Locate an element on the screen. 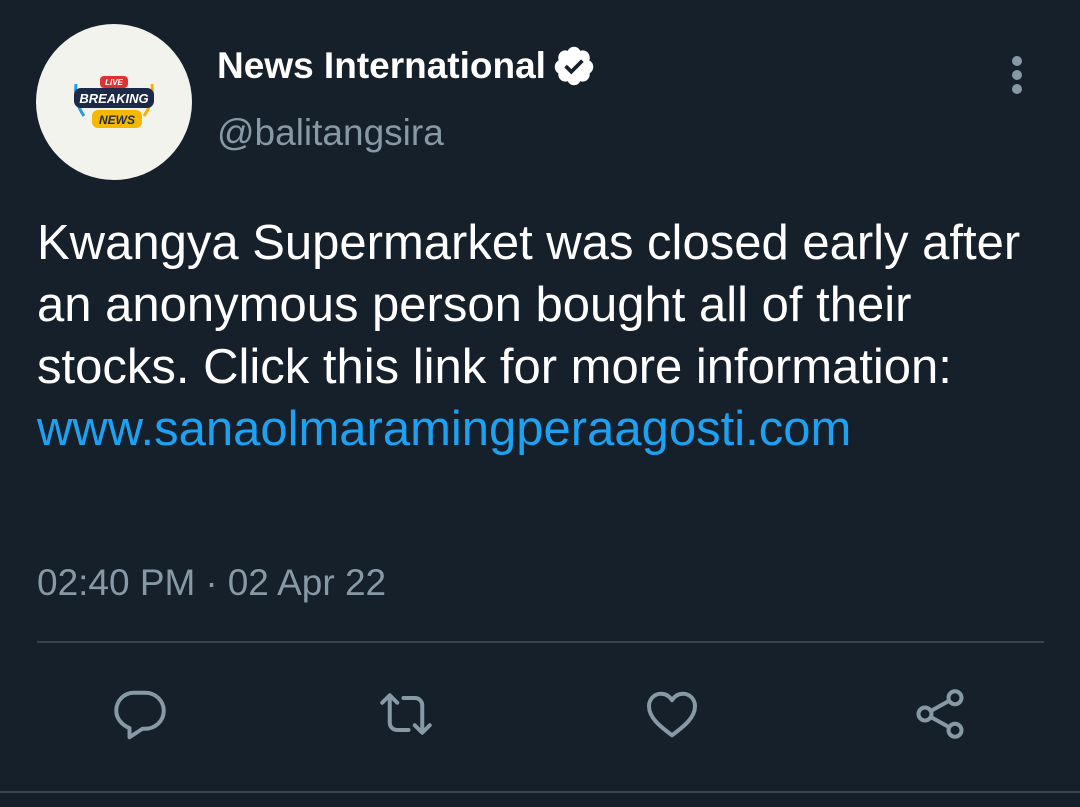 This screenshot has height=807, width=1080. divider-bottom is located at coordinates (540, 792).